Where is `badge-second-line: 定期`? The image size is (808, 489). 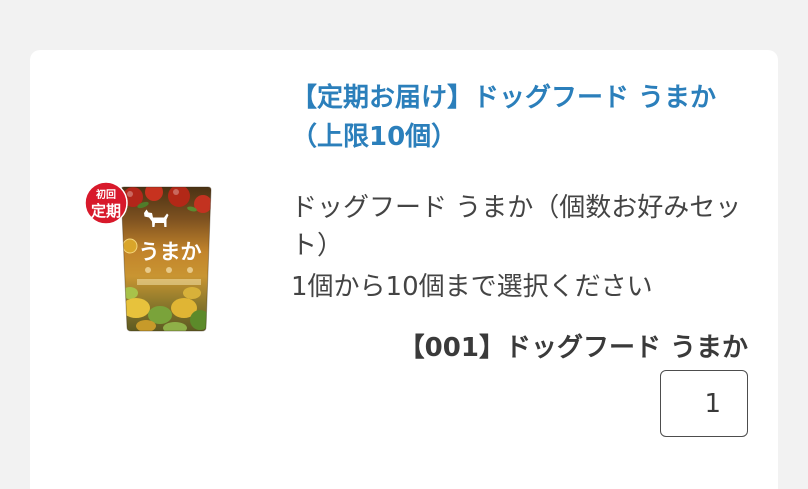
badge-second-line: 定期 is located at coordinates (106, 211).